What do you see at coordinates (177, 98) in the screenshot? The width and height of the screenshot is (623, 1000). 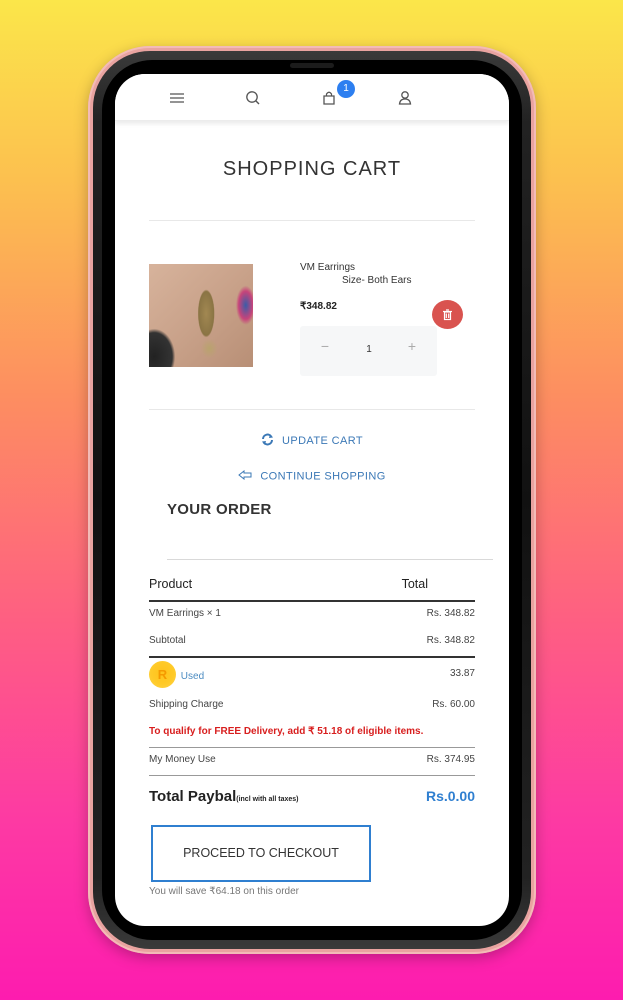 I see `menu-icon` at bounding box center [177, 98].